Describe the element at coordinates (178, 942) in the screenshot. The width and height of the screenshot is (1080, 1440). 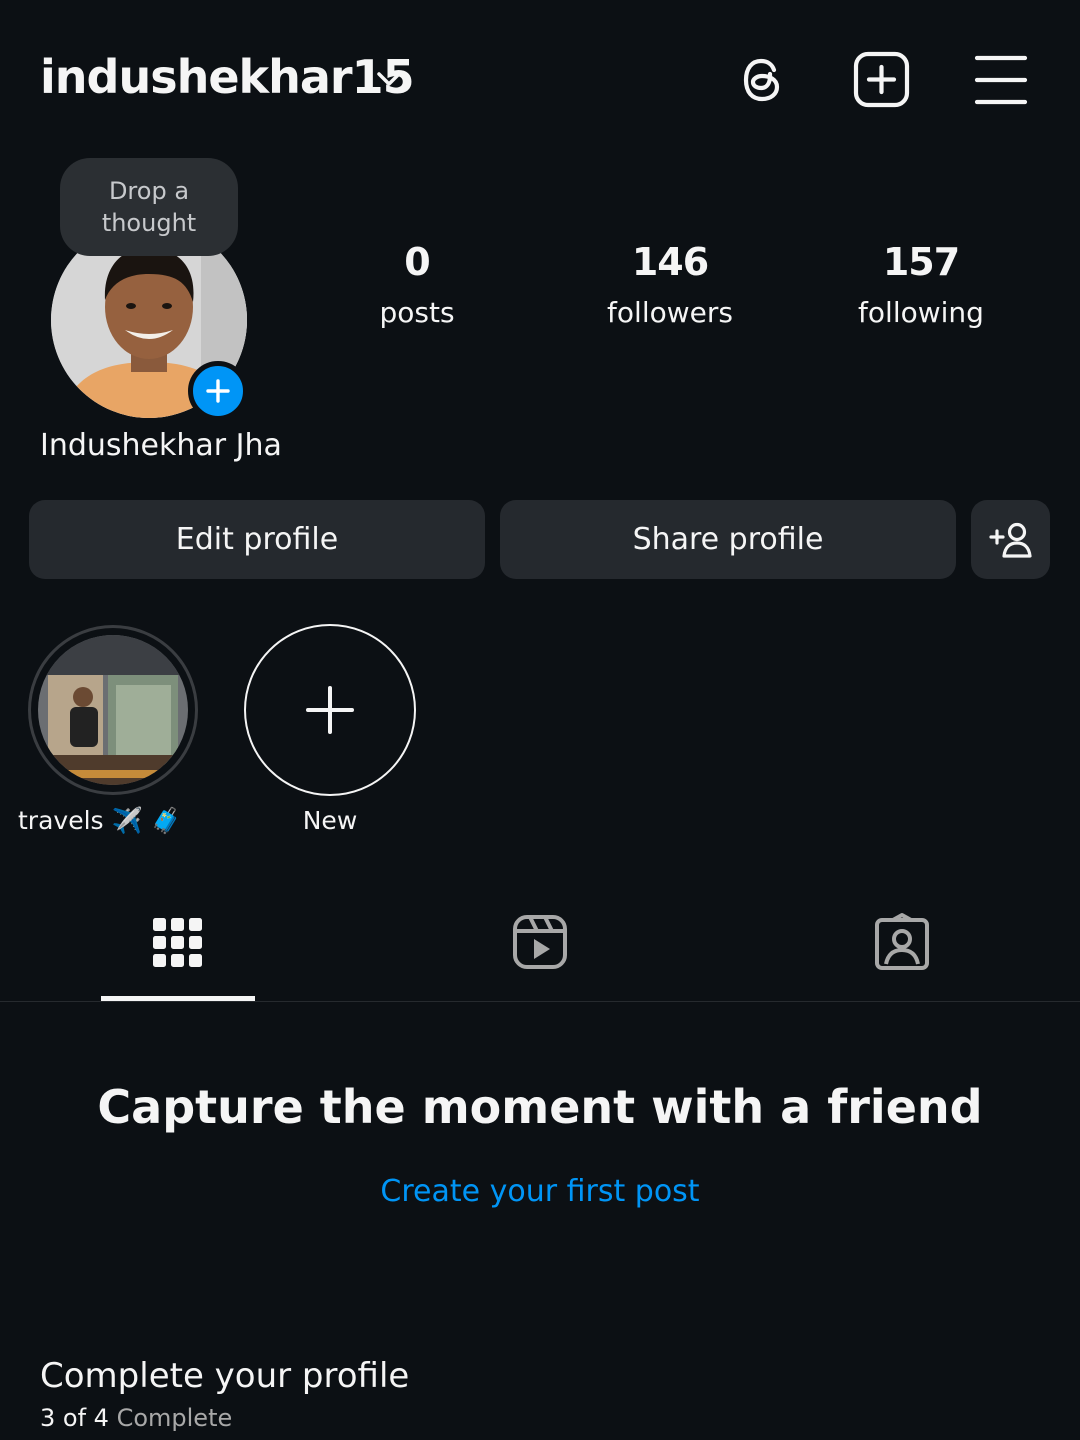
I see `grid-icon` at that location.